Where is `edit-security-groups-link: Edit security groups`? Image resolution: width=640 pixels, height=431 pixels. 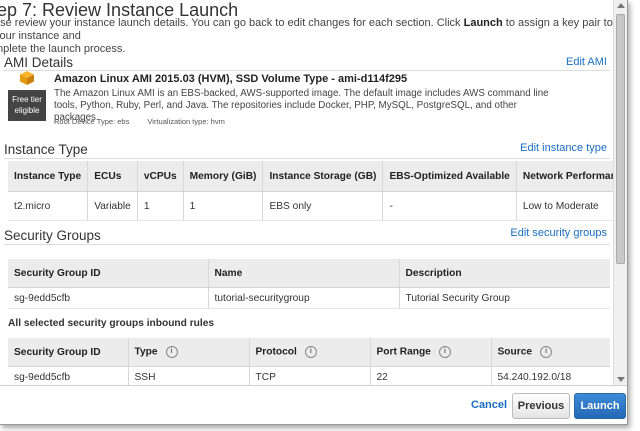
edit-security-groups-link: Edit security groups is located at coordinates (558, 233).